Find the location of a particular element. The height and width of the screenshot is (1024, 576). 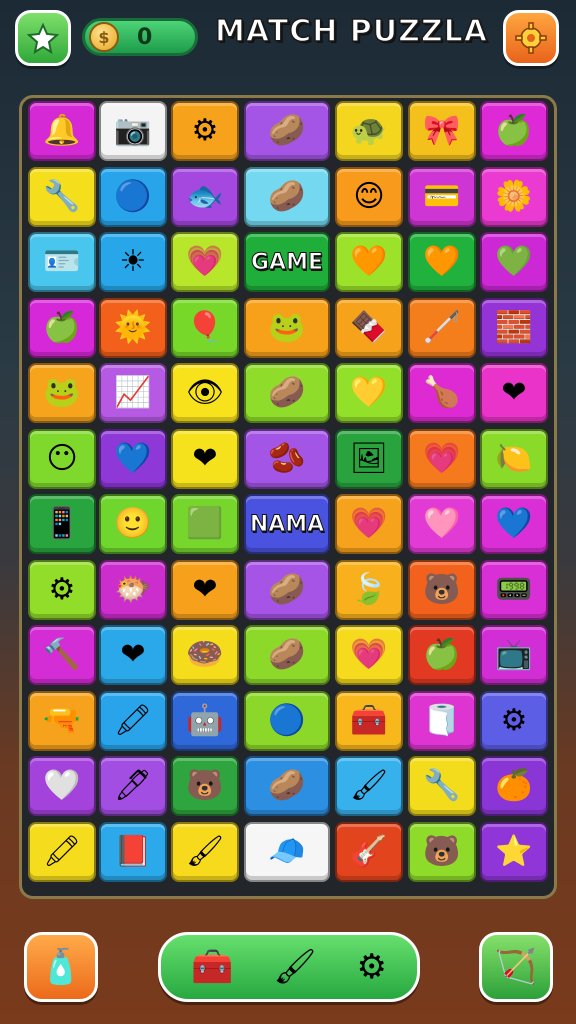

tile-icon: 🔵 is located at coordinates (287, 720).